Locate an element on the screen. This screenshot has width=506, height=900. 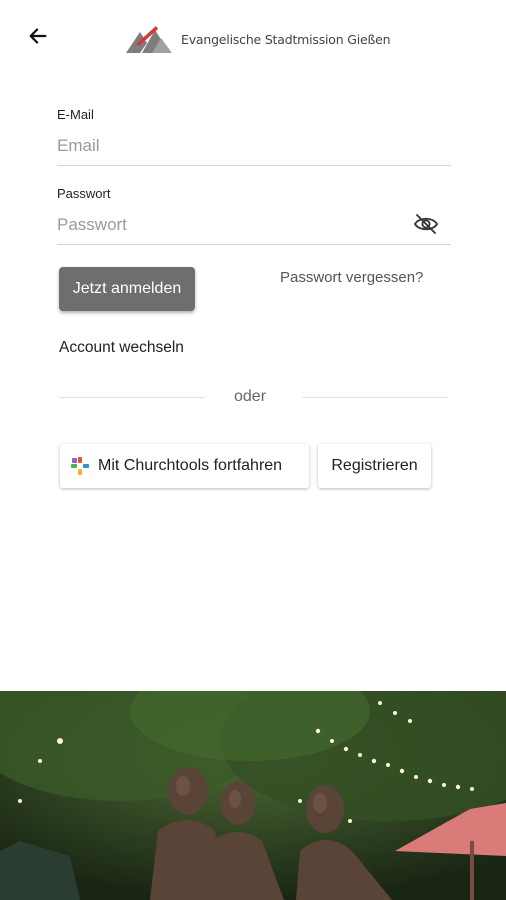
eye-off-icon is located at coordinates (426, 224).